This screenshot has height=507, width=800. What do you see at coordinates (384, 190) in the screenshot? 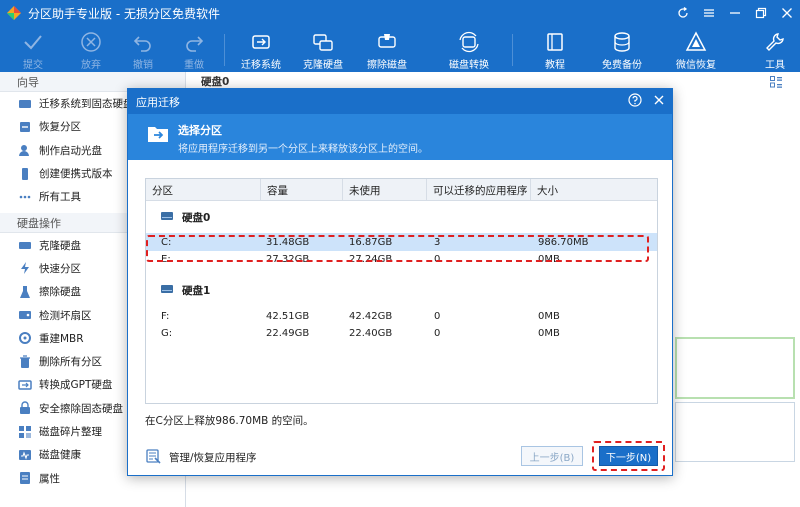
I see `column-unused: 未使用` at bounding box center [384, 190].